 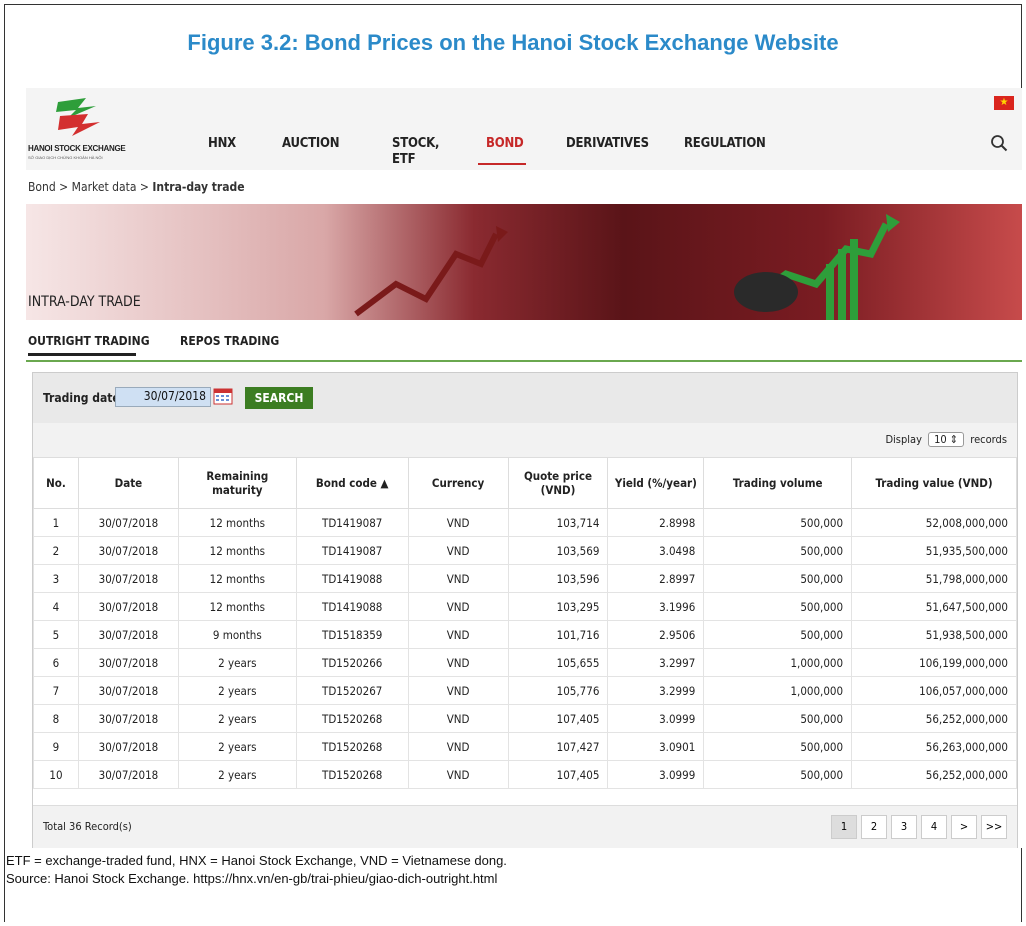 I want to click on cell-value: 106,199,000,000, so click(x=934, y=662).